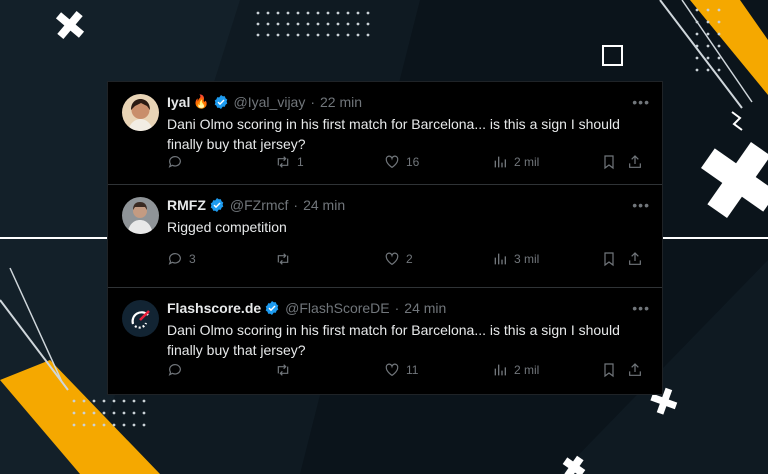  Describe the element at coordinates (313, 24) in the screenshot. I see `dot-grid` at that location.